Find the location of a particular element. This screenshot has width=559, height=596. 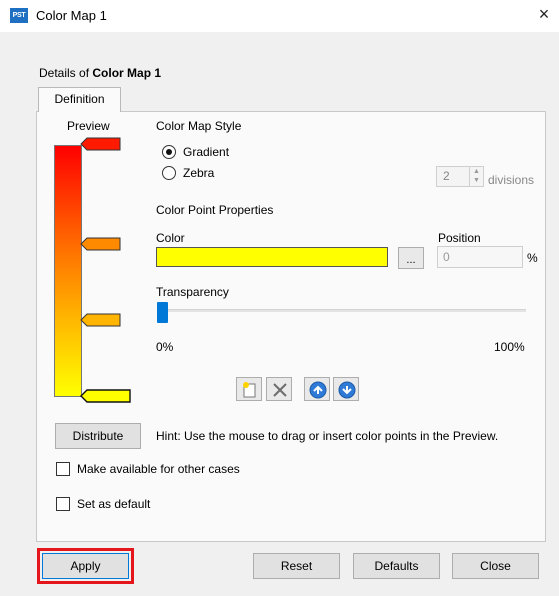

reset-button: Reset is located at coordinates (296, 566).